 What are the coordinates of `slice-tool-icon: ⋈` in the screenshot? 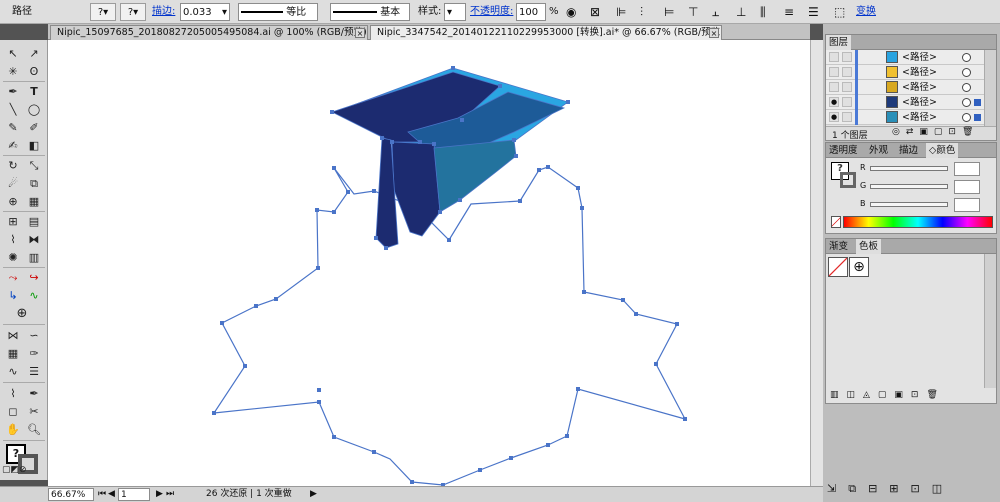 It's located at (13, 335).